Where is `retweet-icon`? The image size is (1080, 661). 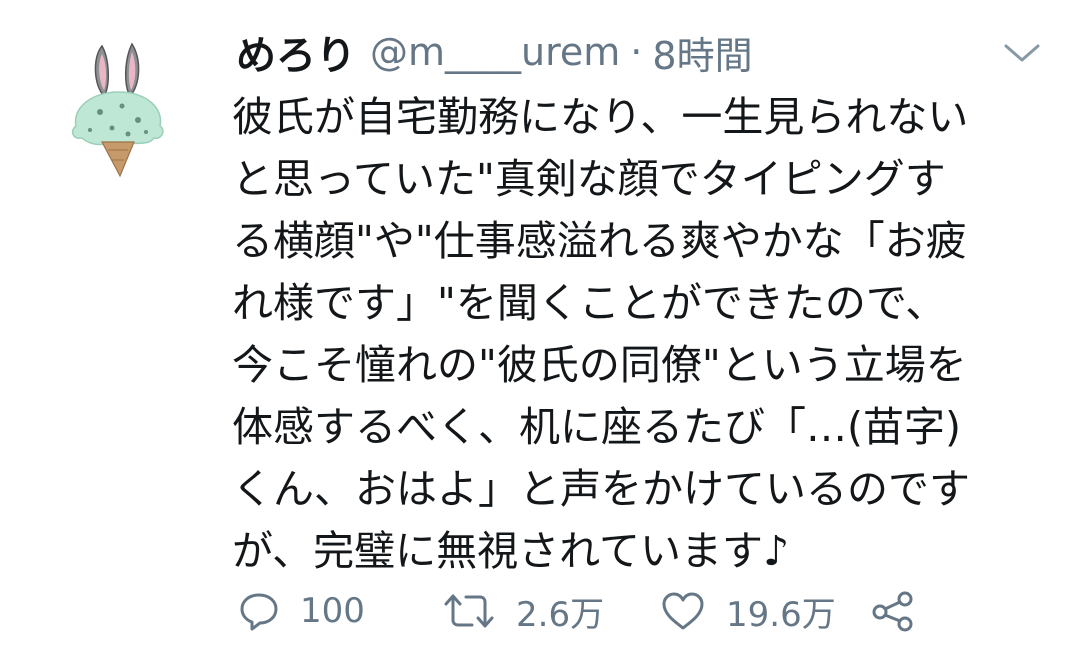
retweet-icon is located at coordinates (469, 611).